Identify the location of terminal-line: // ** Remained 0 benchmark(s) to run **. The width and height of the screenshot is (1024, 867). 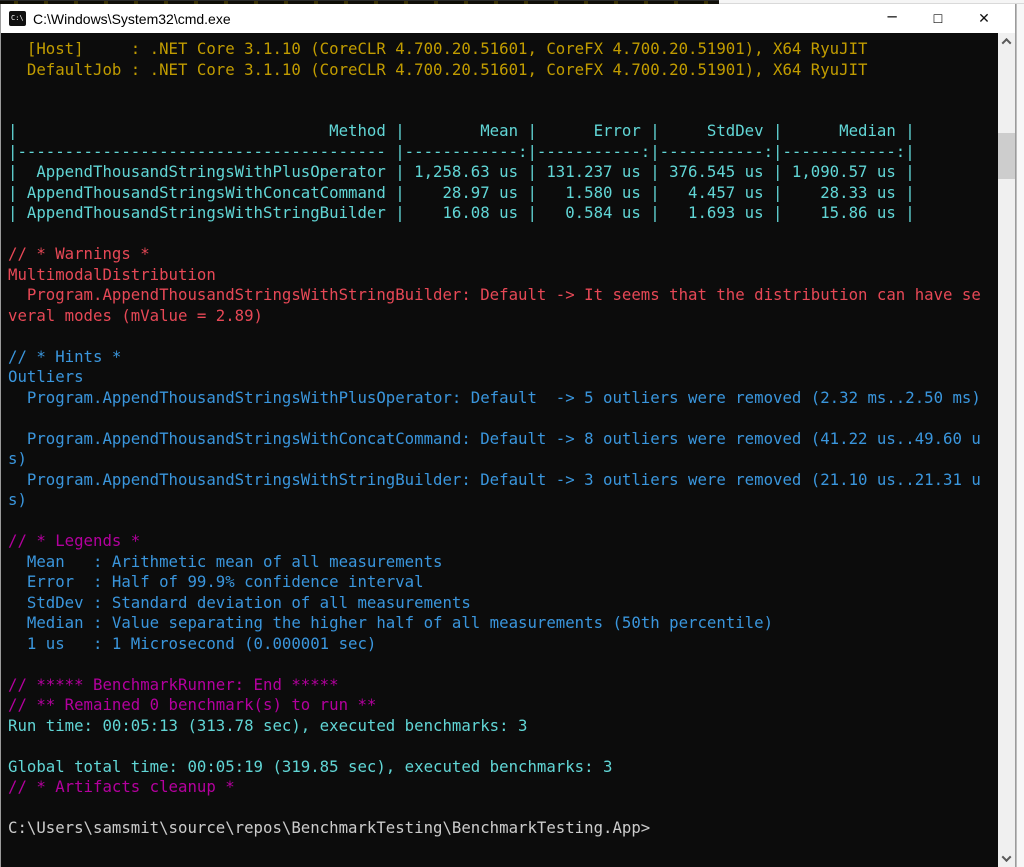
(192, 704).